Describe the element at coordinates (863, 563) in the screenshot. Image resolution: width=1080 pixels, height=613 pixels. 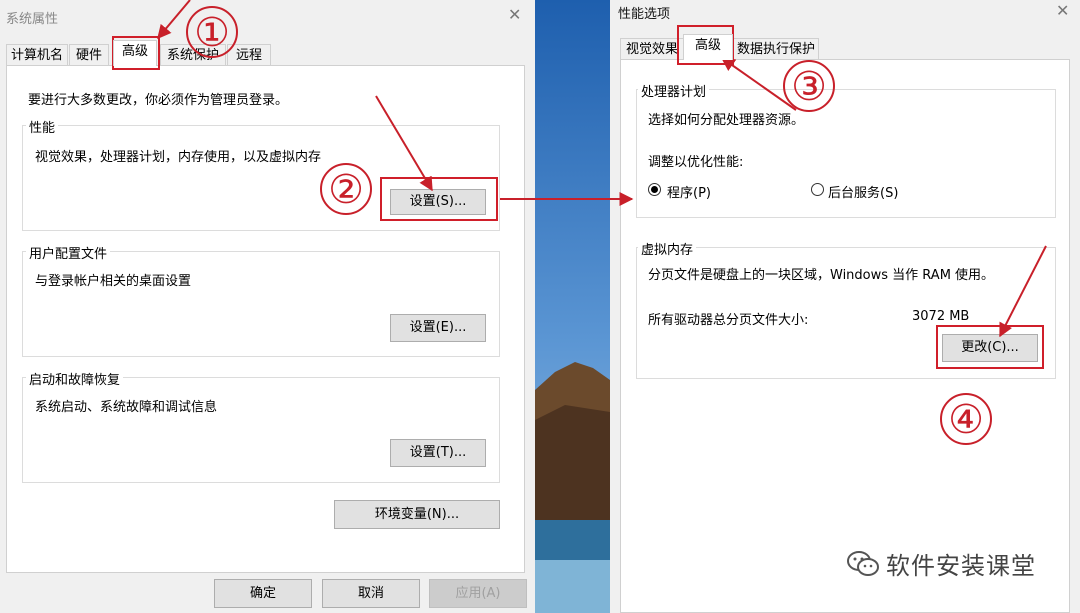
I see `wechat-icon` at that location.